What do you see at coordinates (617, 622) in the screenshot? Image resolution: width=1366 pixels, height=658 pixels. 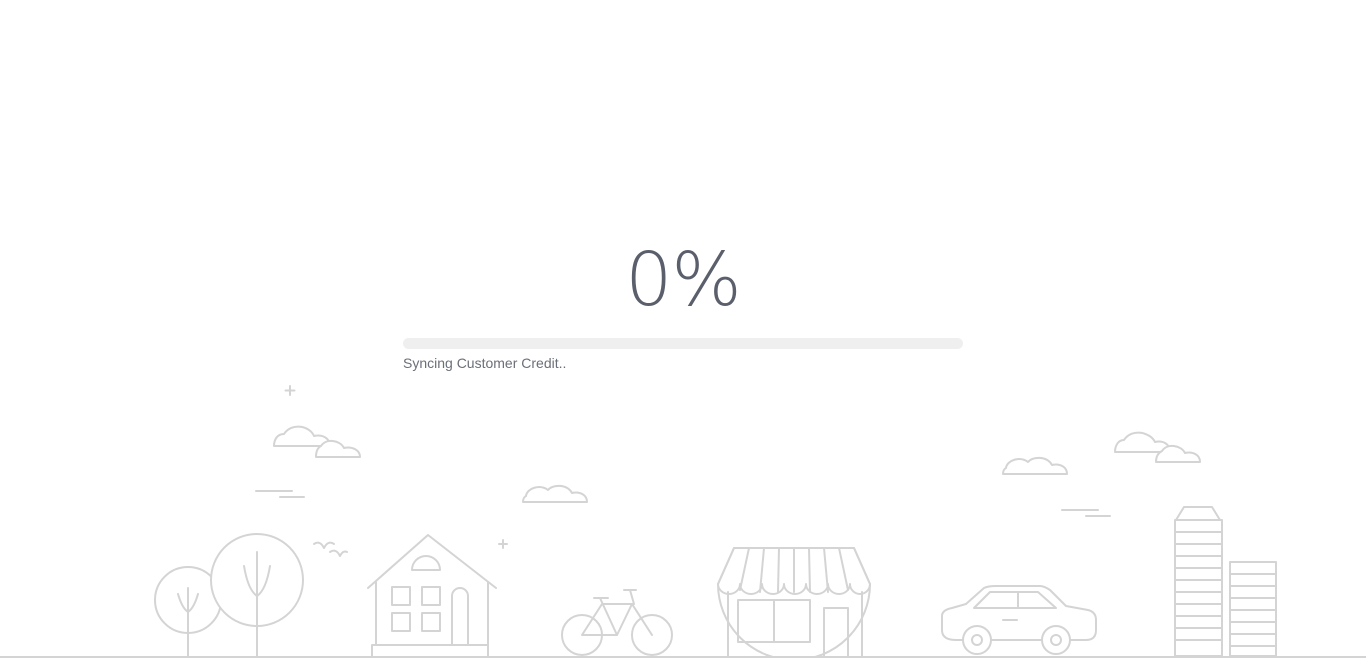 I see `bicycle-icon` at bounding box center [617, 622].